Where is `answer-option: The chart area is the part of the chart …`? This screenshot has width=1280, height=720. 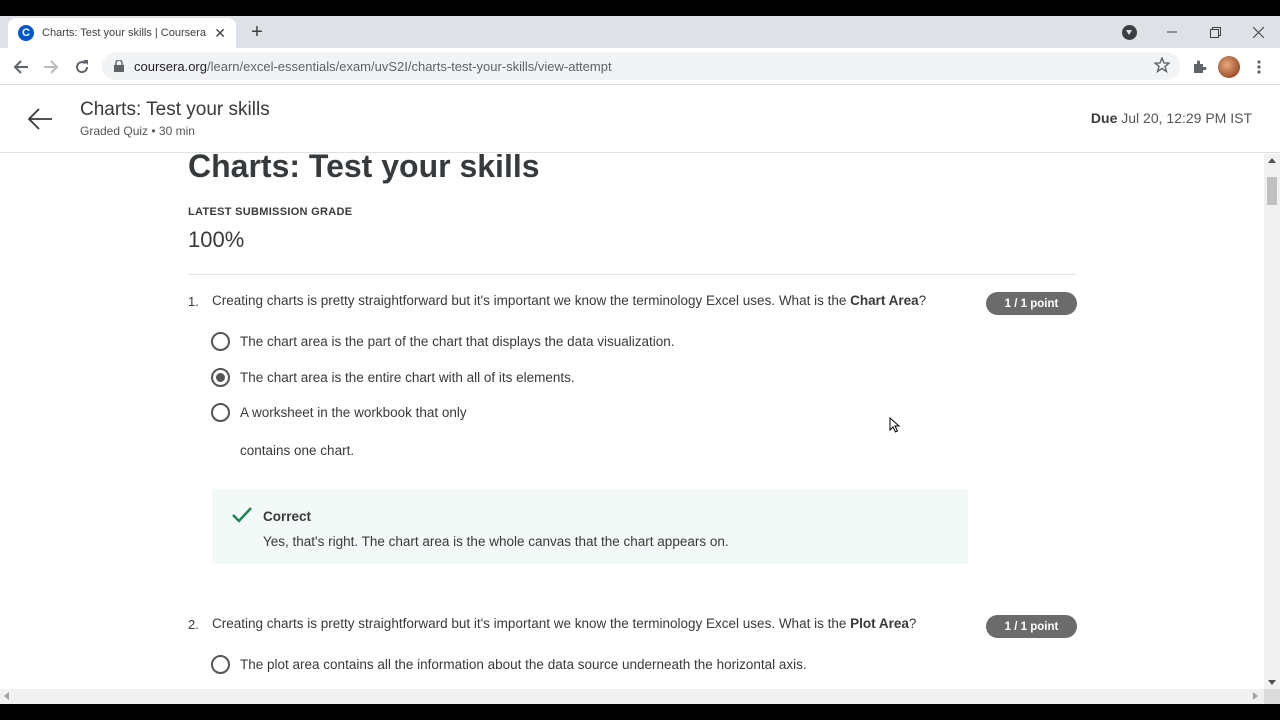
answer-option: The chart area is the part of the chart … is located at coordinates (443, 341).